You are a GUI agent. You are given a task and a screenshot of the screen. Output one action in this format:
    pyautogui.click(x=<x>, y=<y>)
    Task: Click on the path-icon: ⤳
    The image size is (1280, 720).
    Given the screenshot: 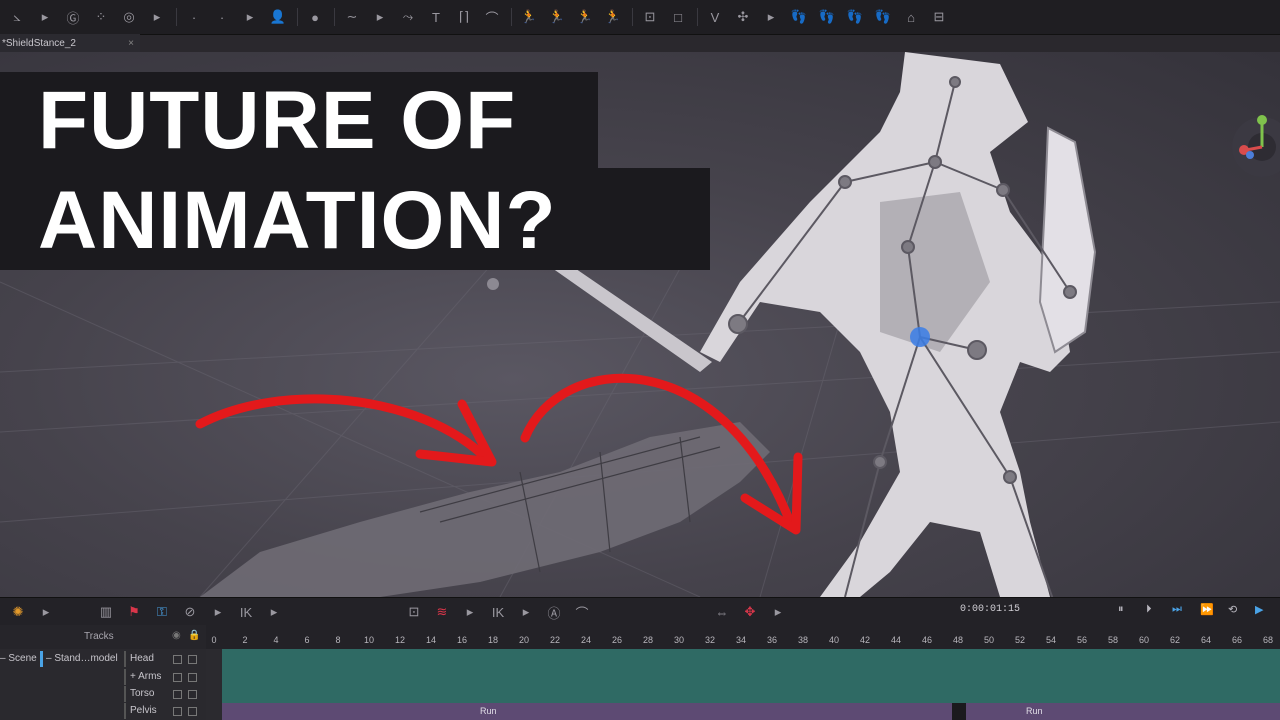 What is the action you would take?
    pyautogui.click(x=408, y=17)
    